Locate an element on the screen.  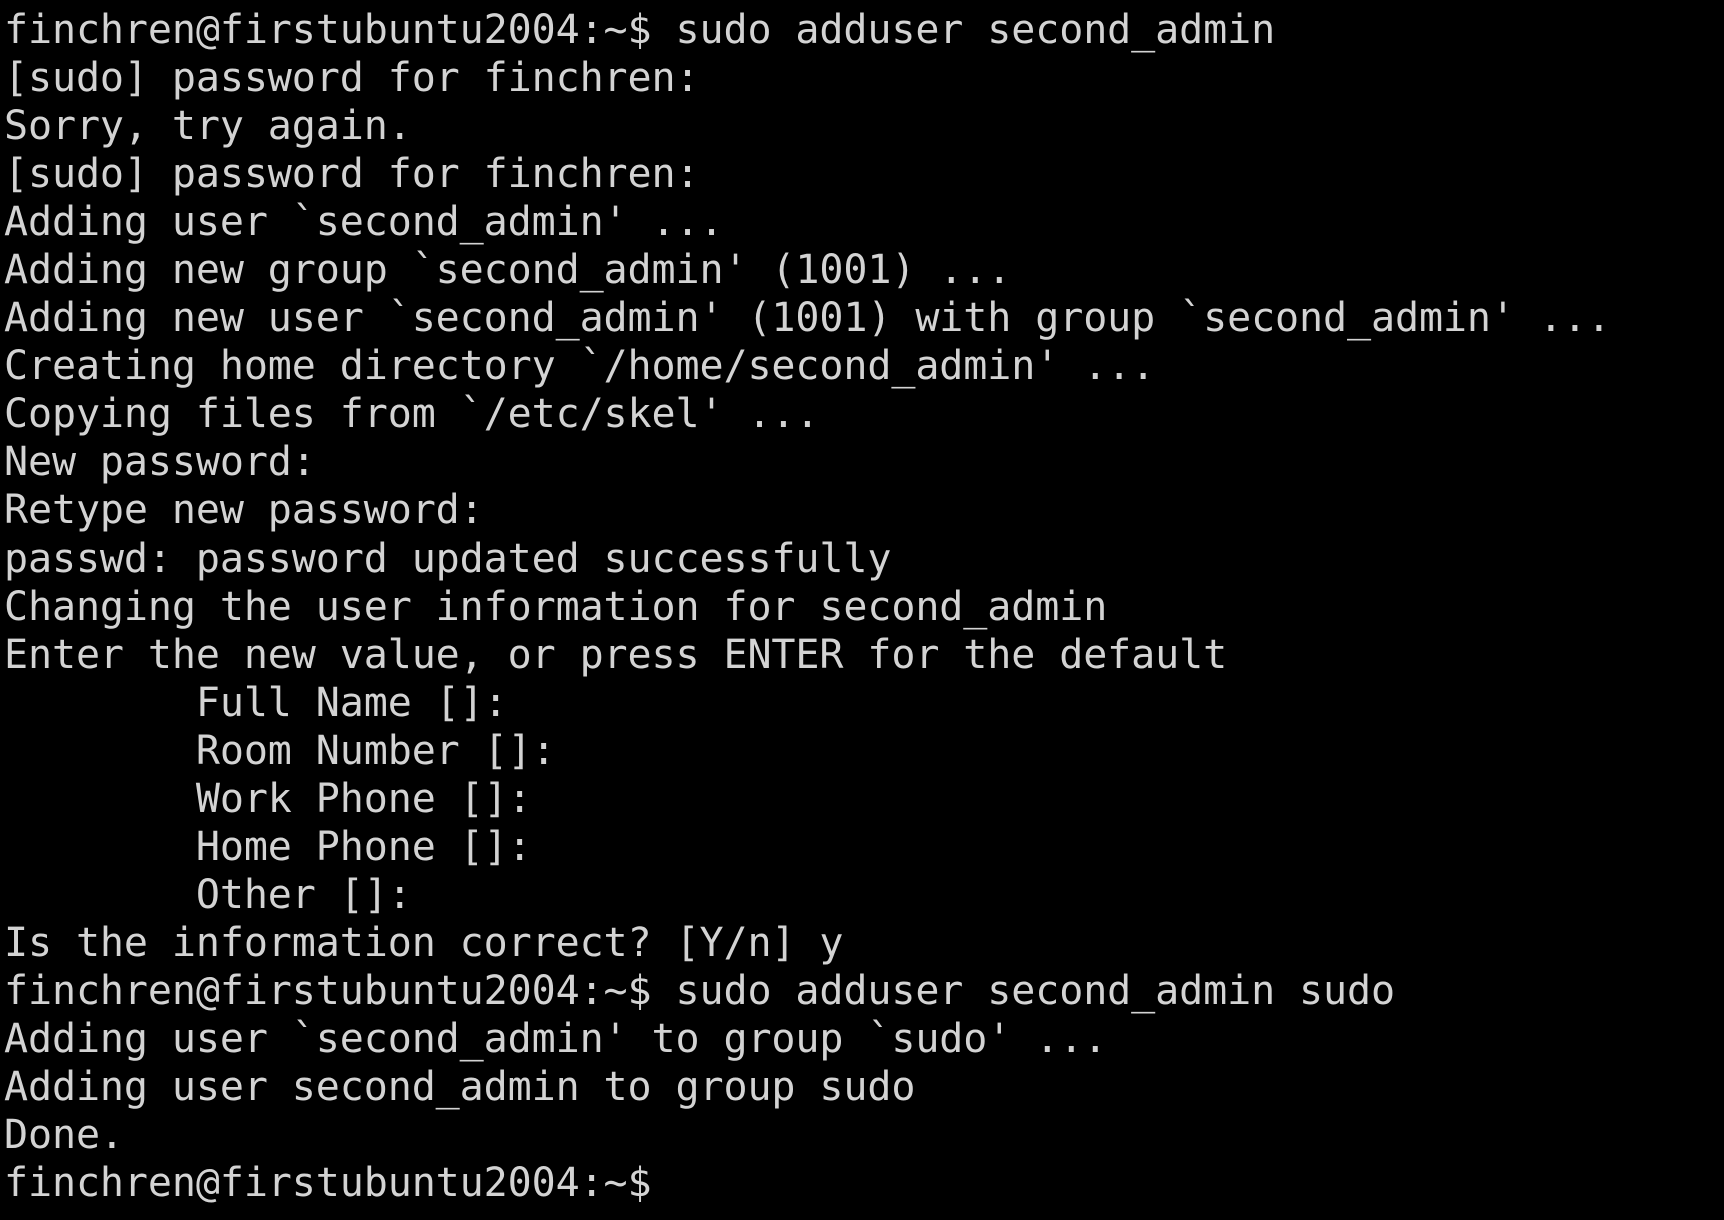
terminal-line: Other []: is located at coordinates (208, 894).